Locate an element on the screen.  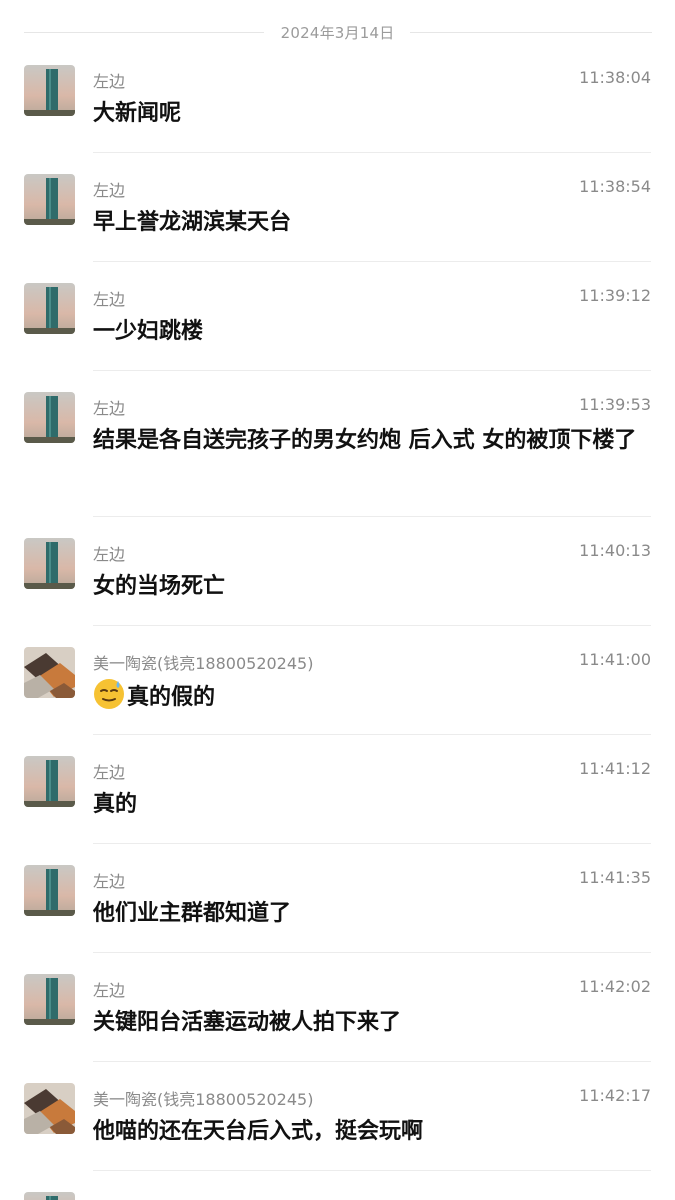
message-text: 他们业主群都知道了 is located at coordinates (192, 913).